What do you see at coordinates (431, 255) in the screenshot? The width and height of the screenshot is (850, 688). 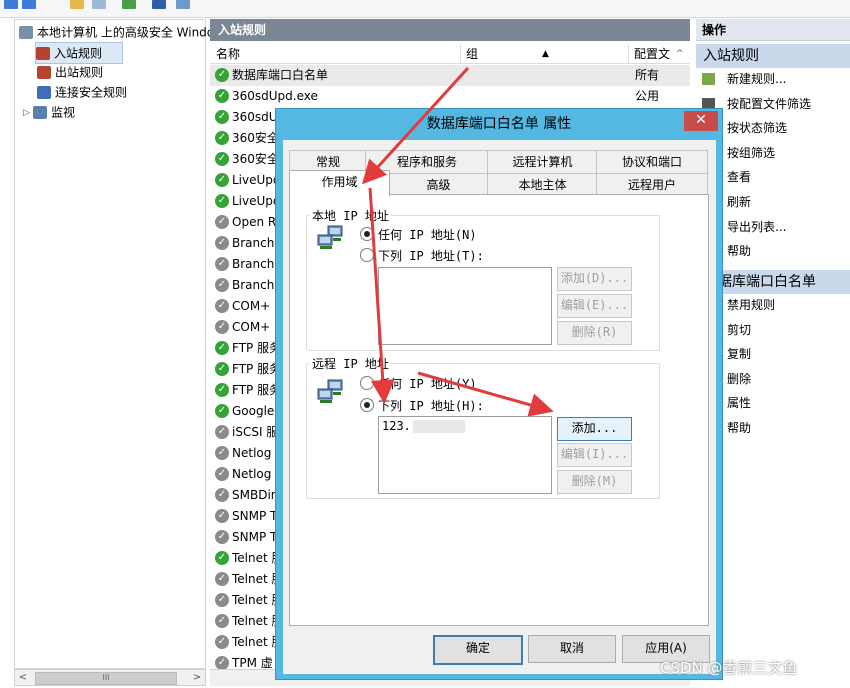 I see `local-these-ip-label: 下列 IP 地址(T):` at bounding box center [431, 255].